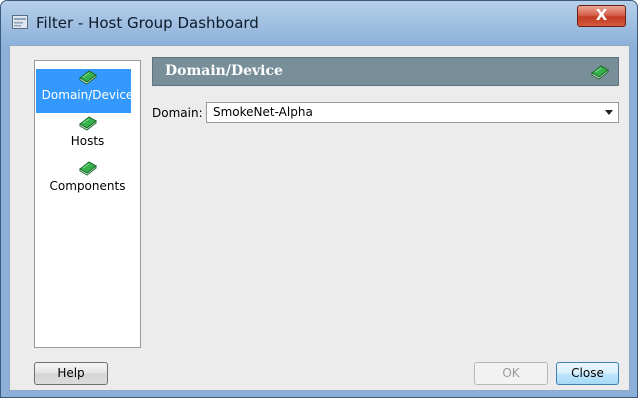 This screenshot has height=398, width=638. I want to click on domain-label: Domain:, so click(177, 113).